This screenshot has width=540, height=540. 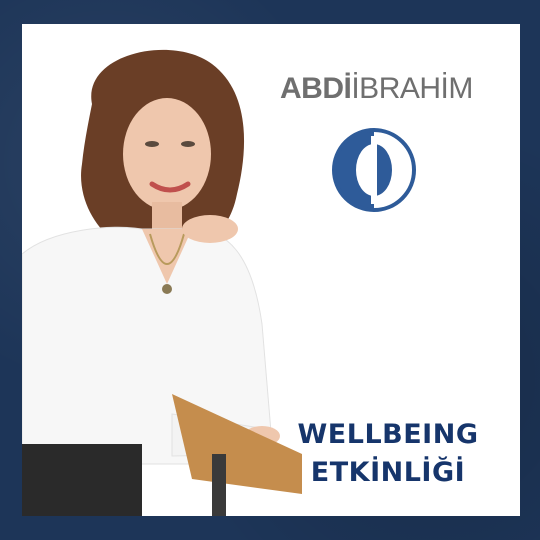 I want to click on headline: WELLBEING ETKİNLİĞİ, so click(x=388, y=454).